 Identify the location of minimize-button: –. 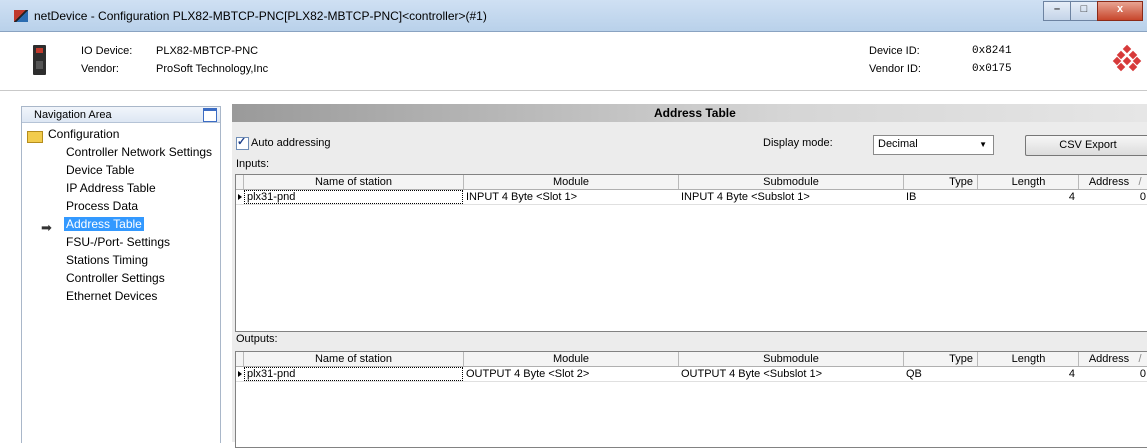
(1057, 11).